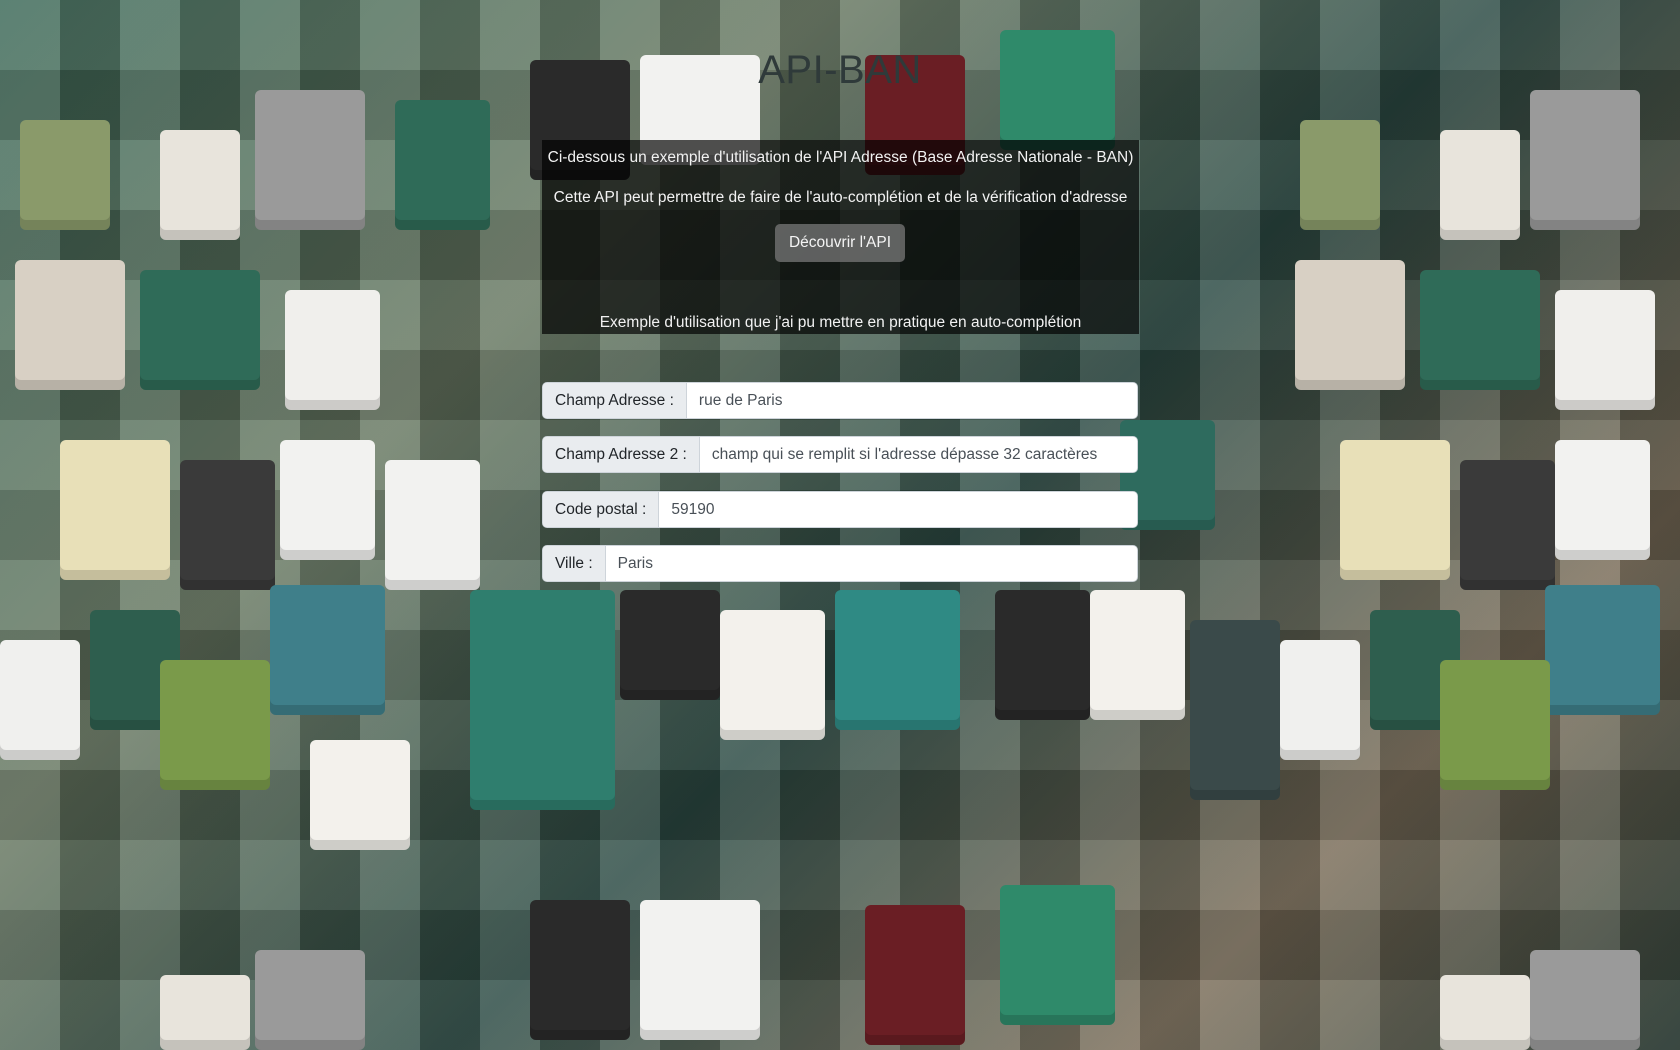 The height and width of the screenshot is (1050, 1680). I want to click on address-field-group: Champ Adresse :, so click(840, 400).